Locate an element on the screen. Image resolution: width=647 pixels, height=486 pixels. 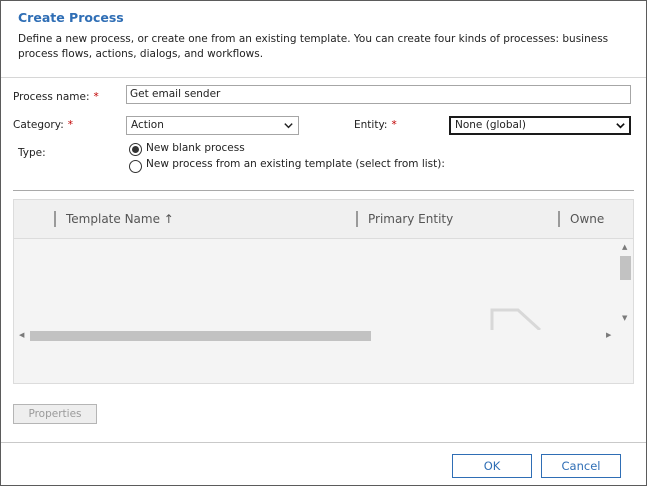
scroll-left-icon: ◀ is located at coordinates (21, 335).